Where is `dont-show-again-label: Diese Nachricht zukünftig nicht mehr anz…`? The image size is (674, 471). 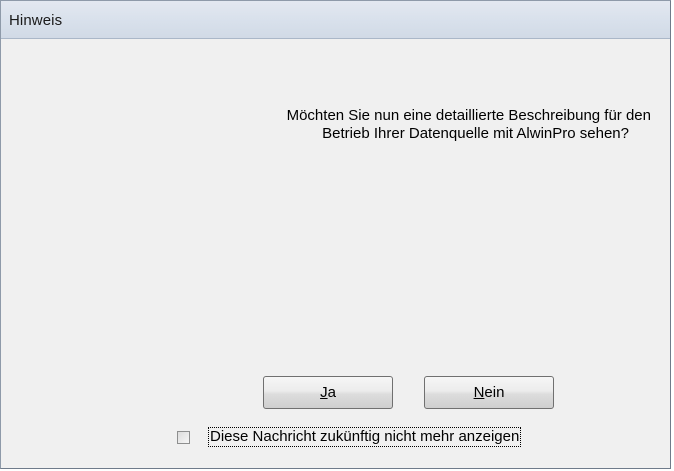
dont-show-again-label: Diese Nachricht zukünftig nicht mehr anz… is located at coordinates (364, 437).